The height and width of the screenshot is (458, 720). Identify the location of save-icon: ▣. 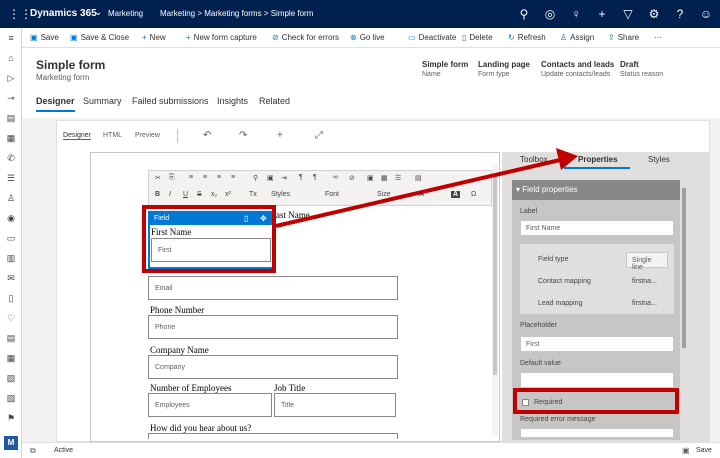
(686, 450).